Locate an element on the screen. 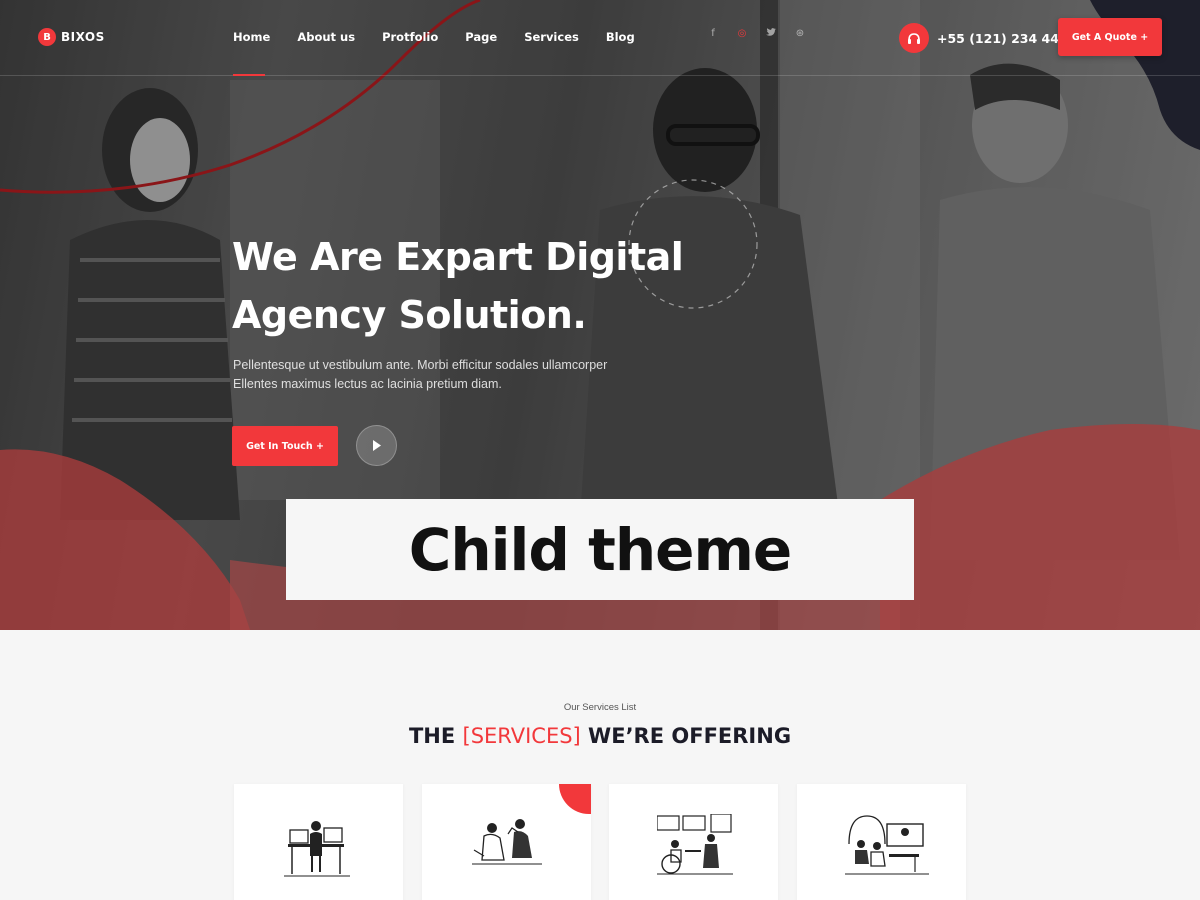 The image size is (1200, 900). get-a-quote-button: Get A Quote + is located at coordinates (1110, 37).